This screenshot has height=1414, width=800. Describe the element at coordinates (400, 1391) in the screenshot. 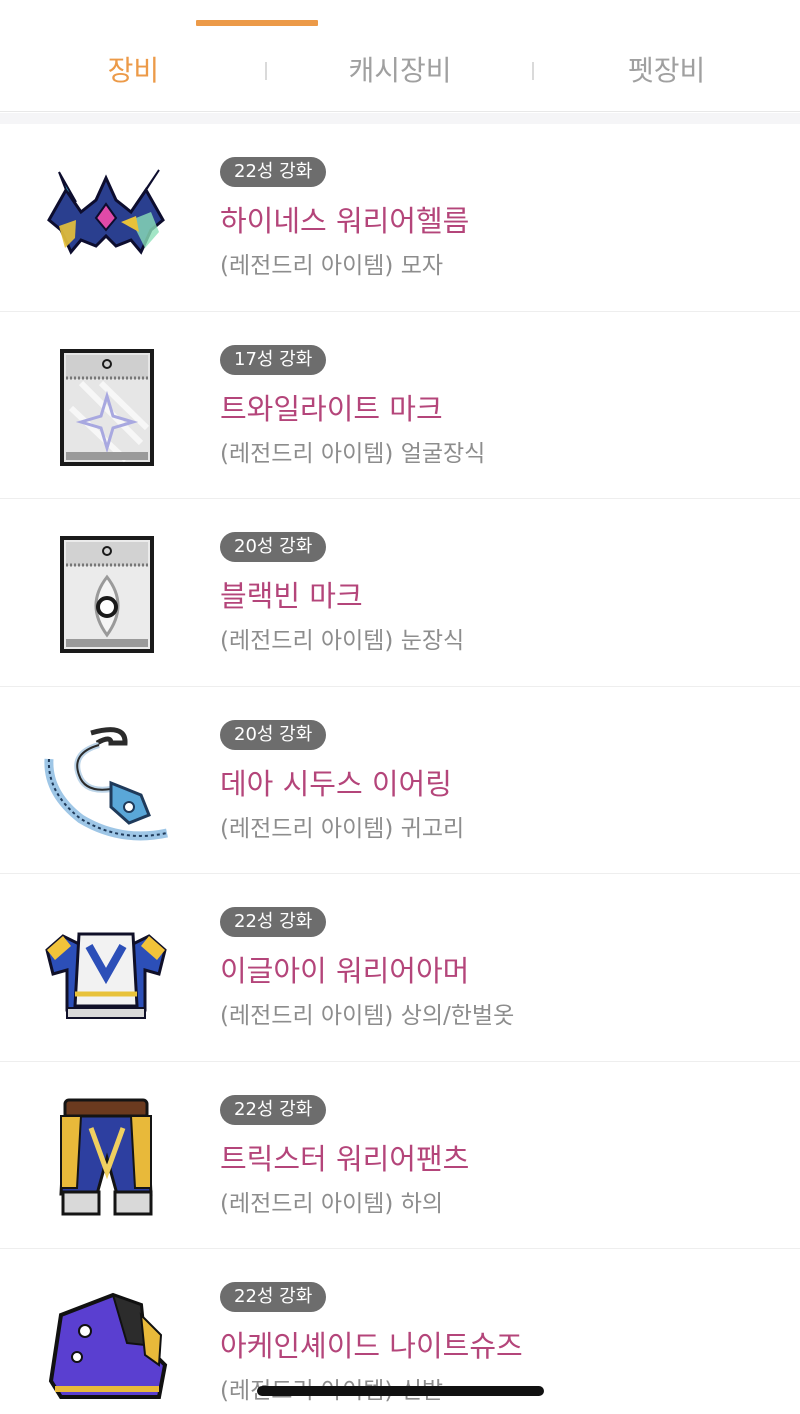

I see `home-indicator` at that location.